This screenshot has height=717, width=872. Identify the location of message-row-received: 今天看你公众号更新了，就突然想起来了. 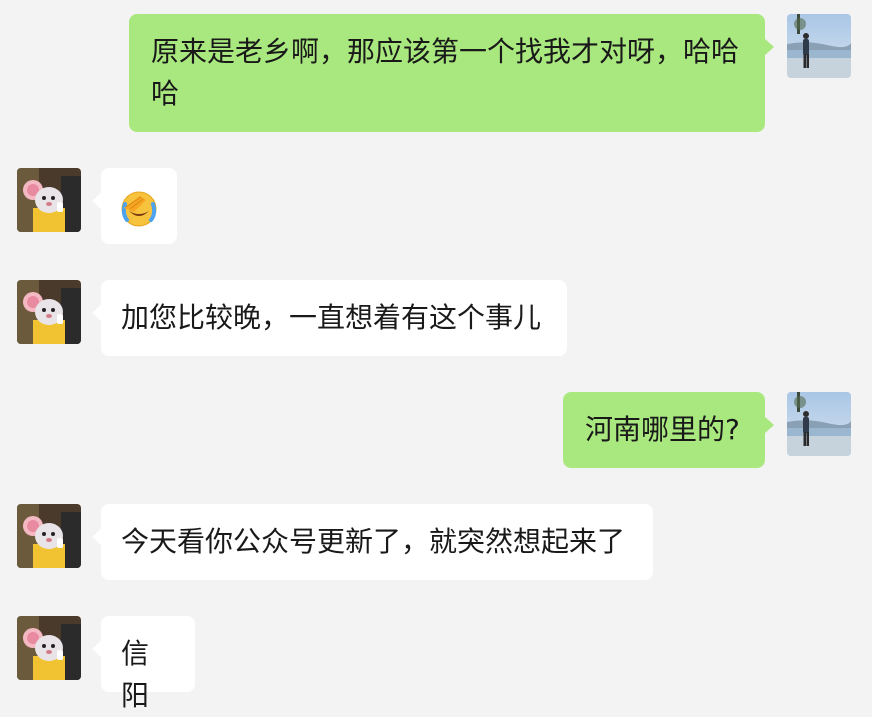
(436, 542).